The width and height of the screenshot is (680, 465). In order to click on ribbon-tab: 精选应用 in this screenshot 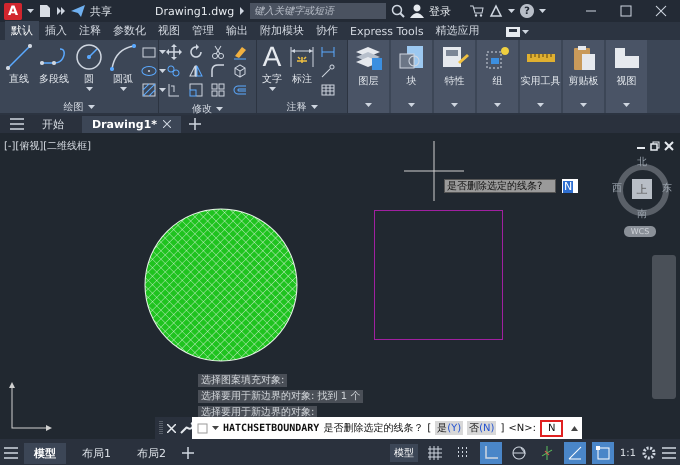, I will do `click(458, 30)`.